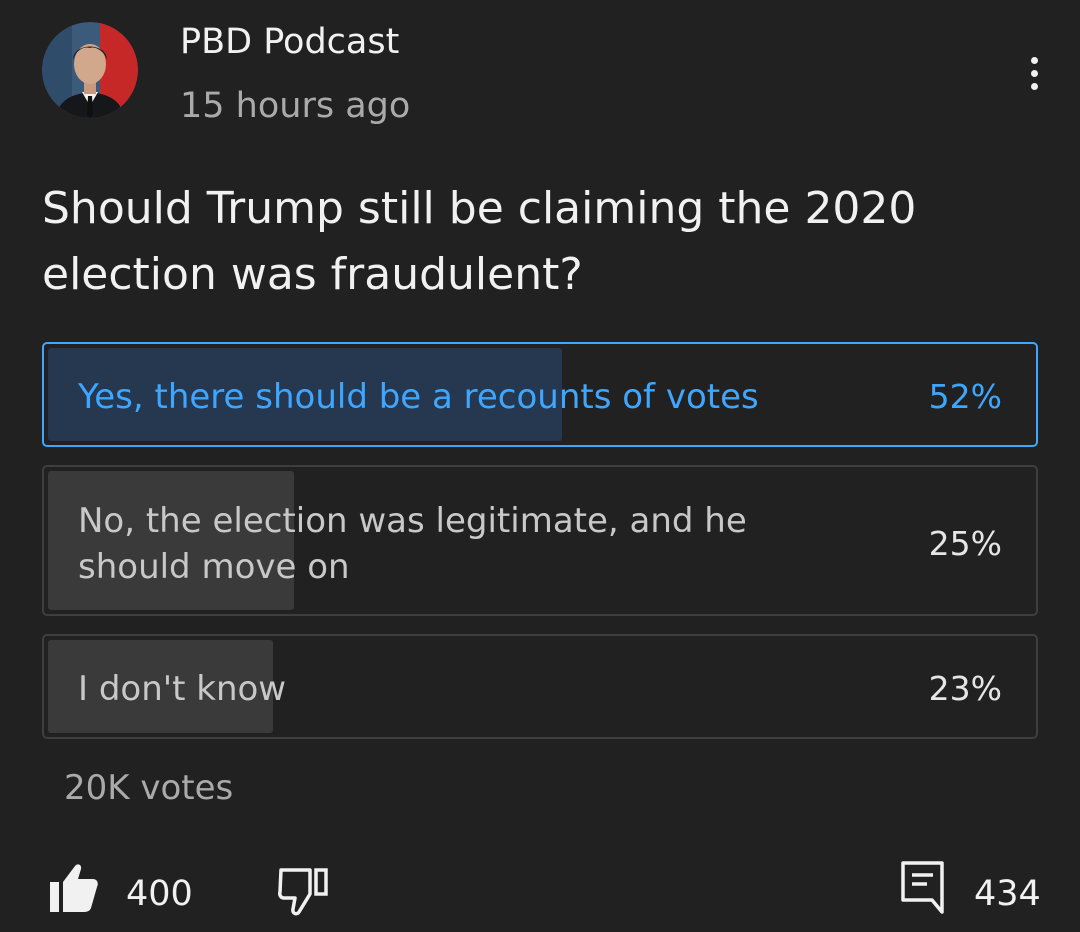  Describe the element at coordinates (1034, 60) in the screenshot. I see `more-vert-icon` at that location.